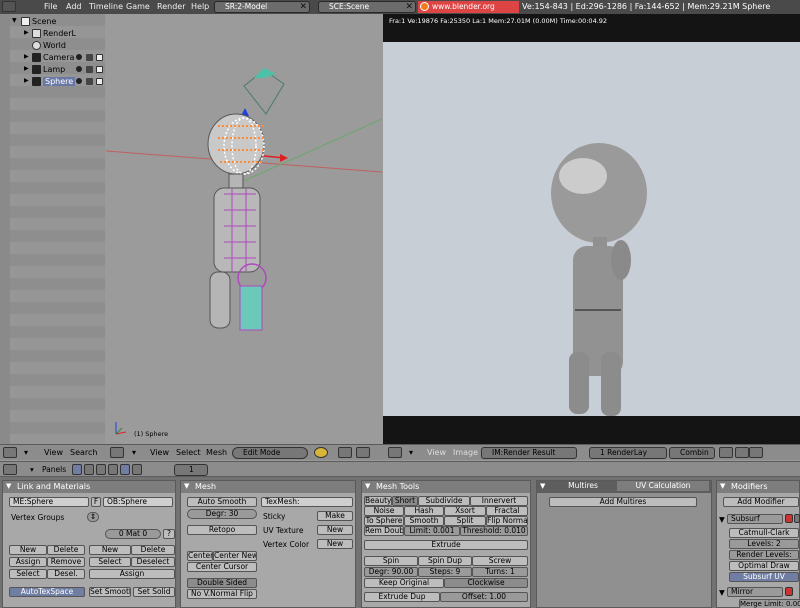 The image size is (800, 608). Describe the element at coordinates (507, 511) in the screenshot. I see `fractal-button: Fractal` at that location.